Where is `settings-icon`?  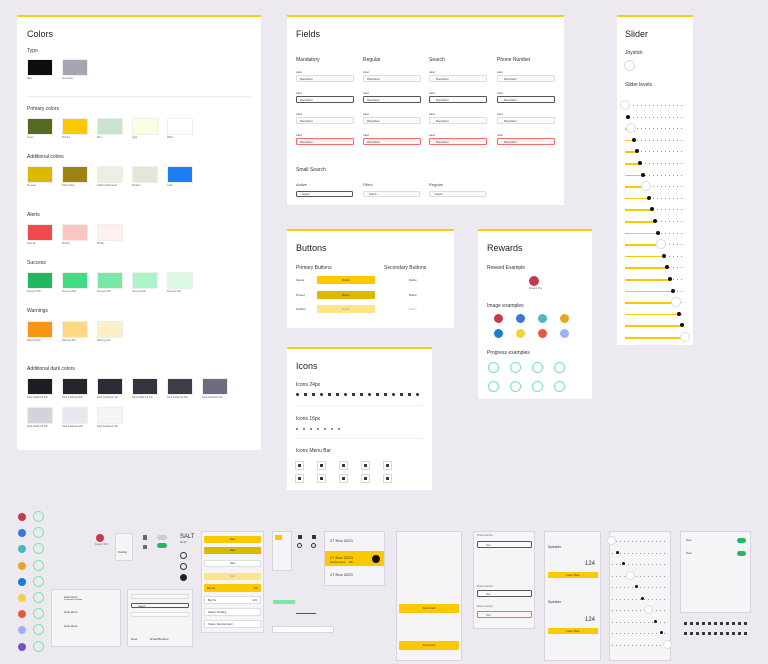
settings-icon is located at coordinates (145, 547).